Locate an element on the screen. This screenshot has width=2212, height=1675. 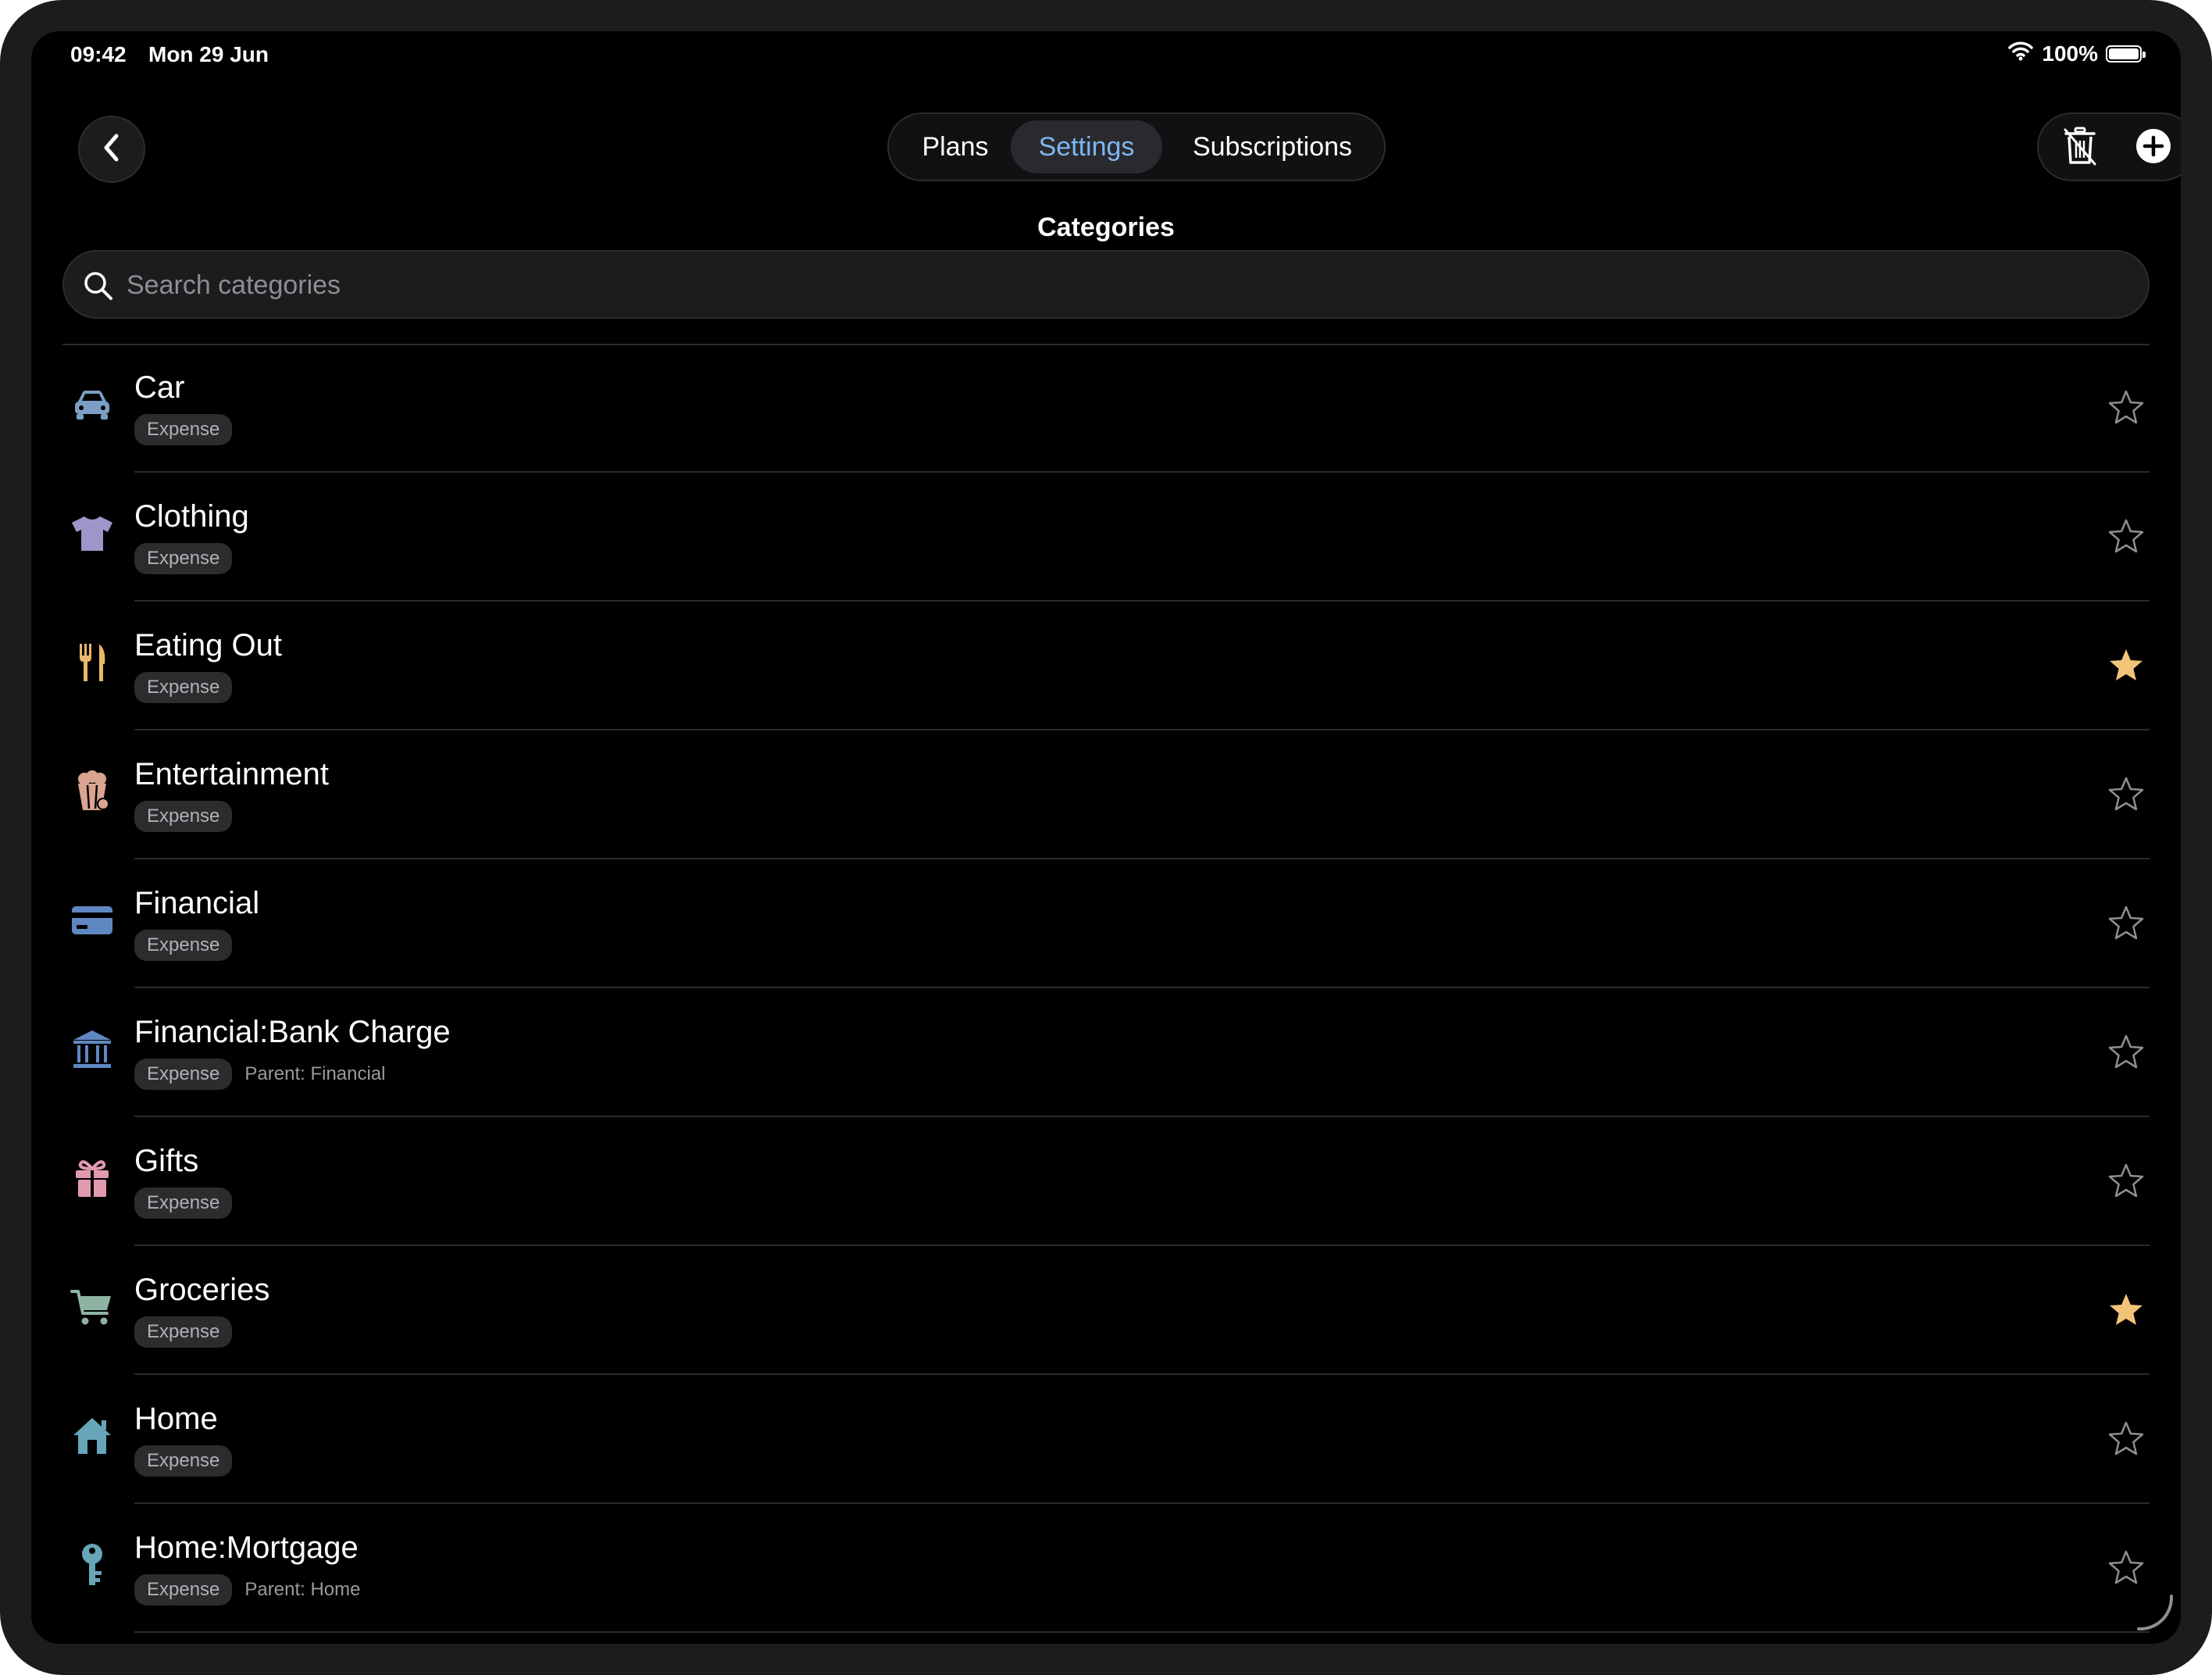
category-name: Car is located at coordinates (159, 387).